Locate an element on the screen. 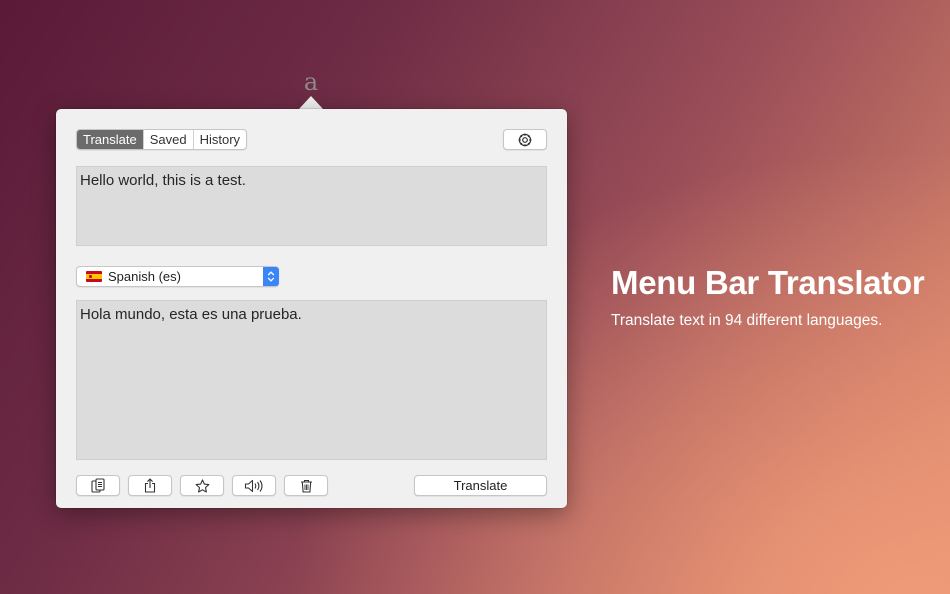 Image resolution: width=950 pixels, height=594 pixels. settings-button is located at coordinates (525, 139).